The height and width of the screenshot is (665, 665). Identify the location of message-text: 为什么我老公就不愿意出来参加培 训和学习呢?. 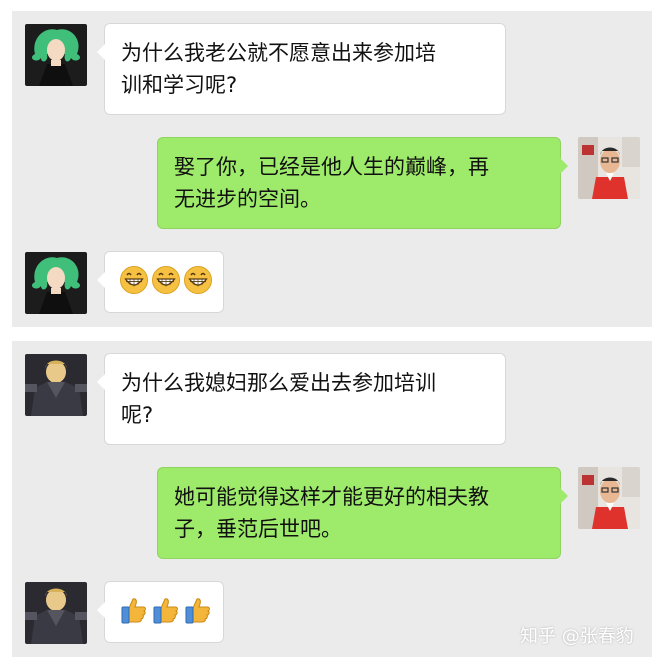
(306, 69).